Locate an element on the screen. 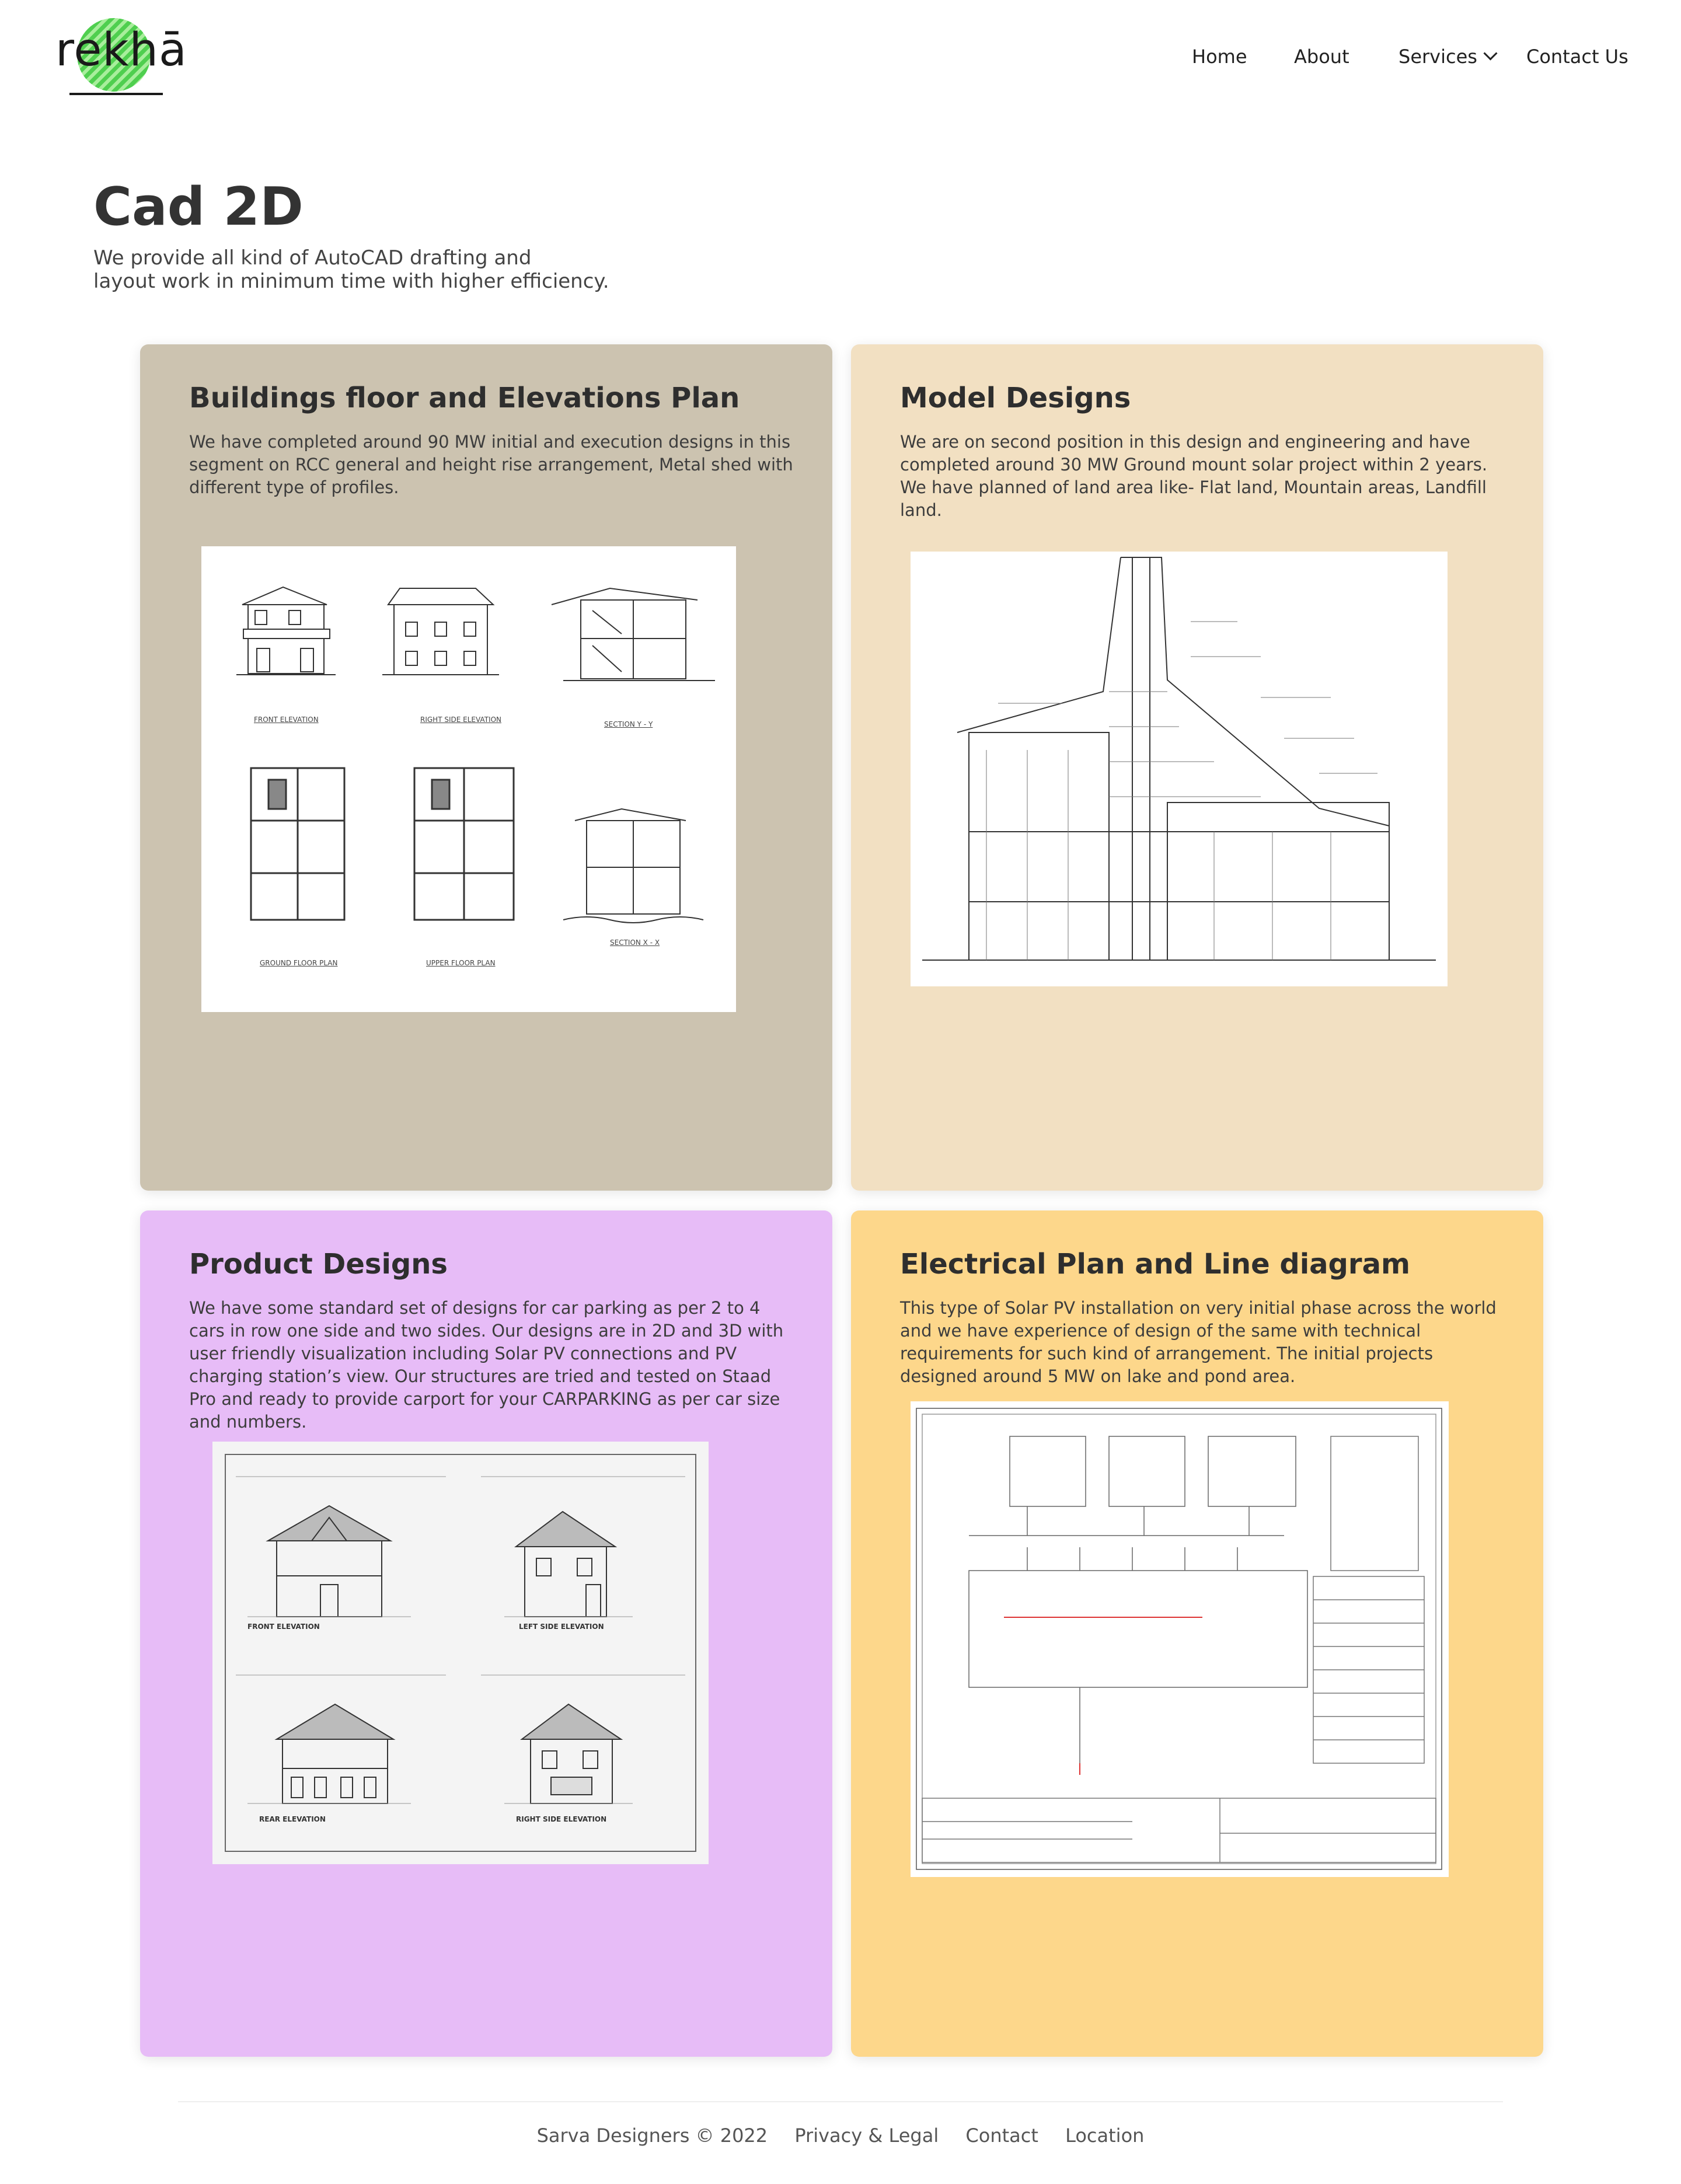  caption-section-xx: SECTION X - X is located at coordinates (635, 943).